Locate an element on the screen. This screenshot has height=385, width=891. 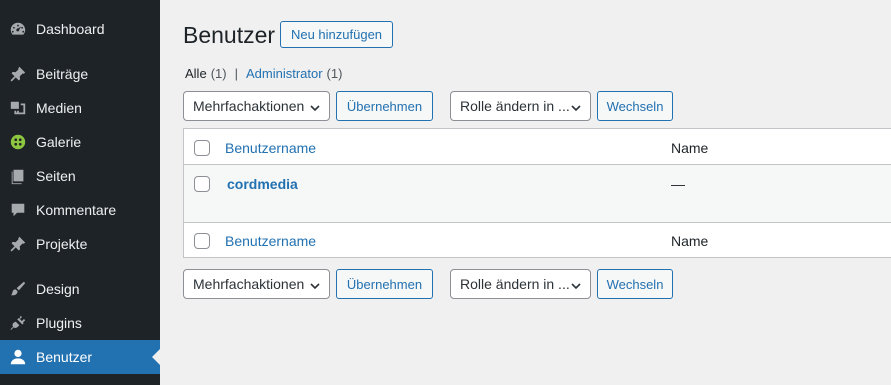
change-role-button-top: Wechseln is located at coordinates (635, 106).